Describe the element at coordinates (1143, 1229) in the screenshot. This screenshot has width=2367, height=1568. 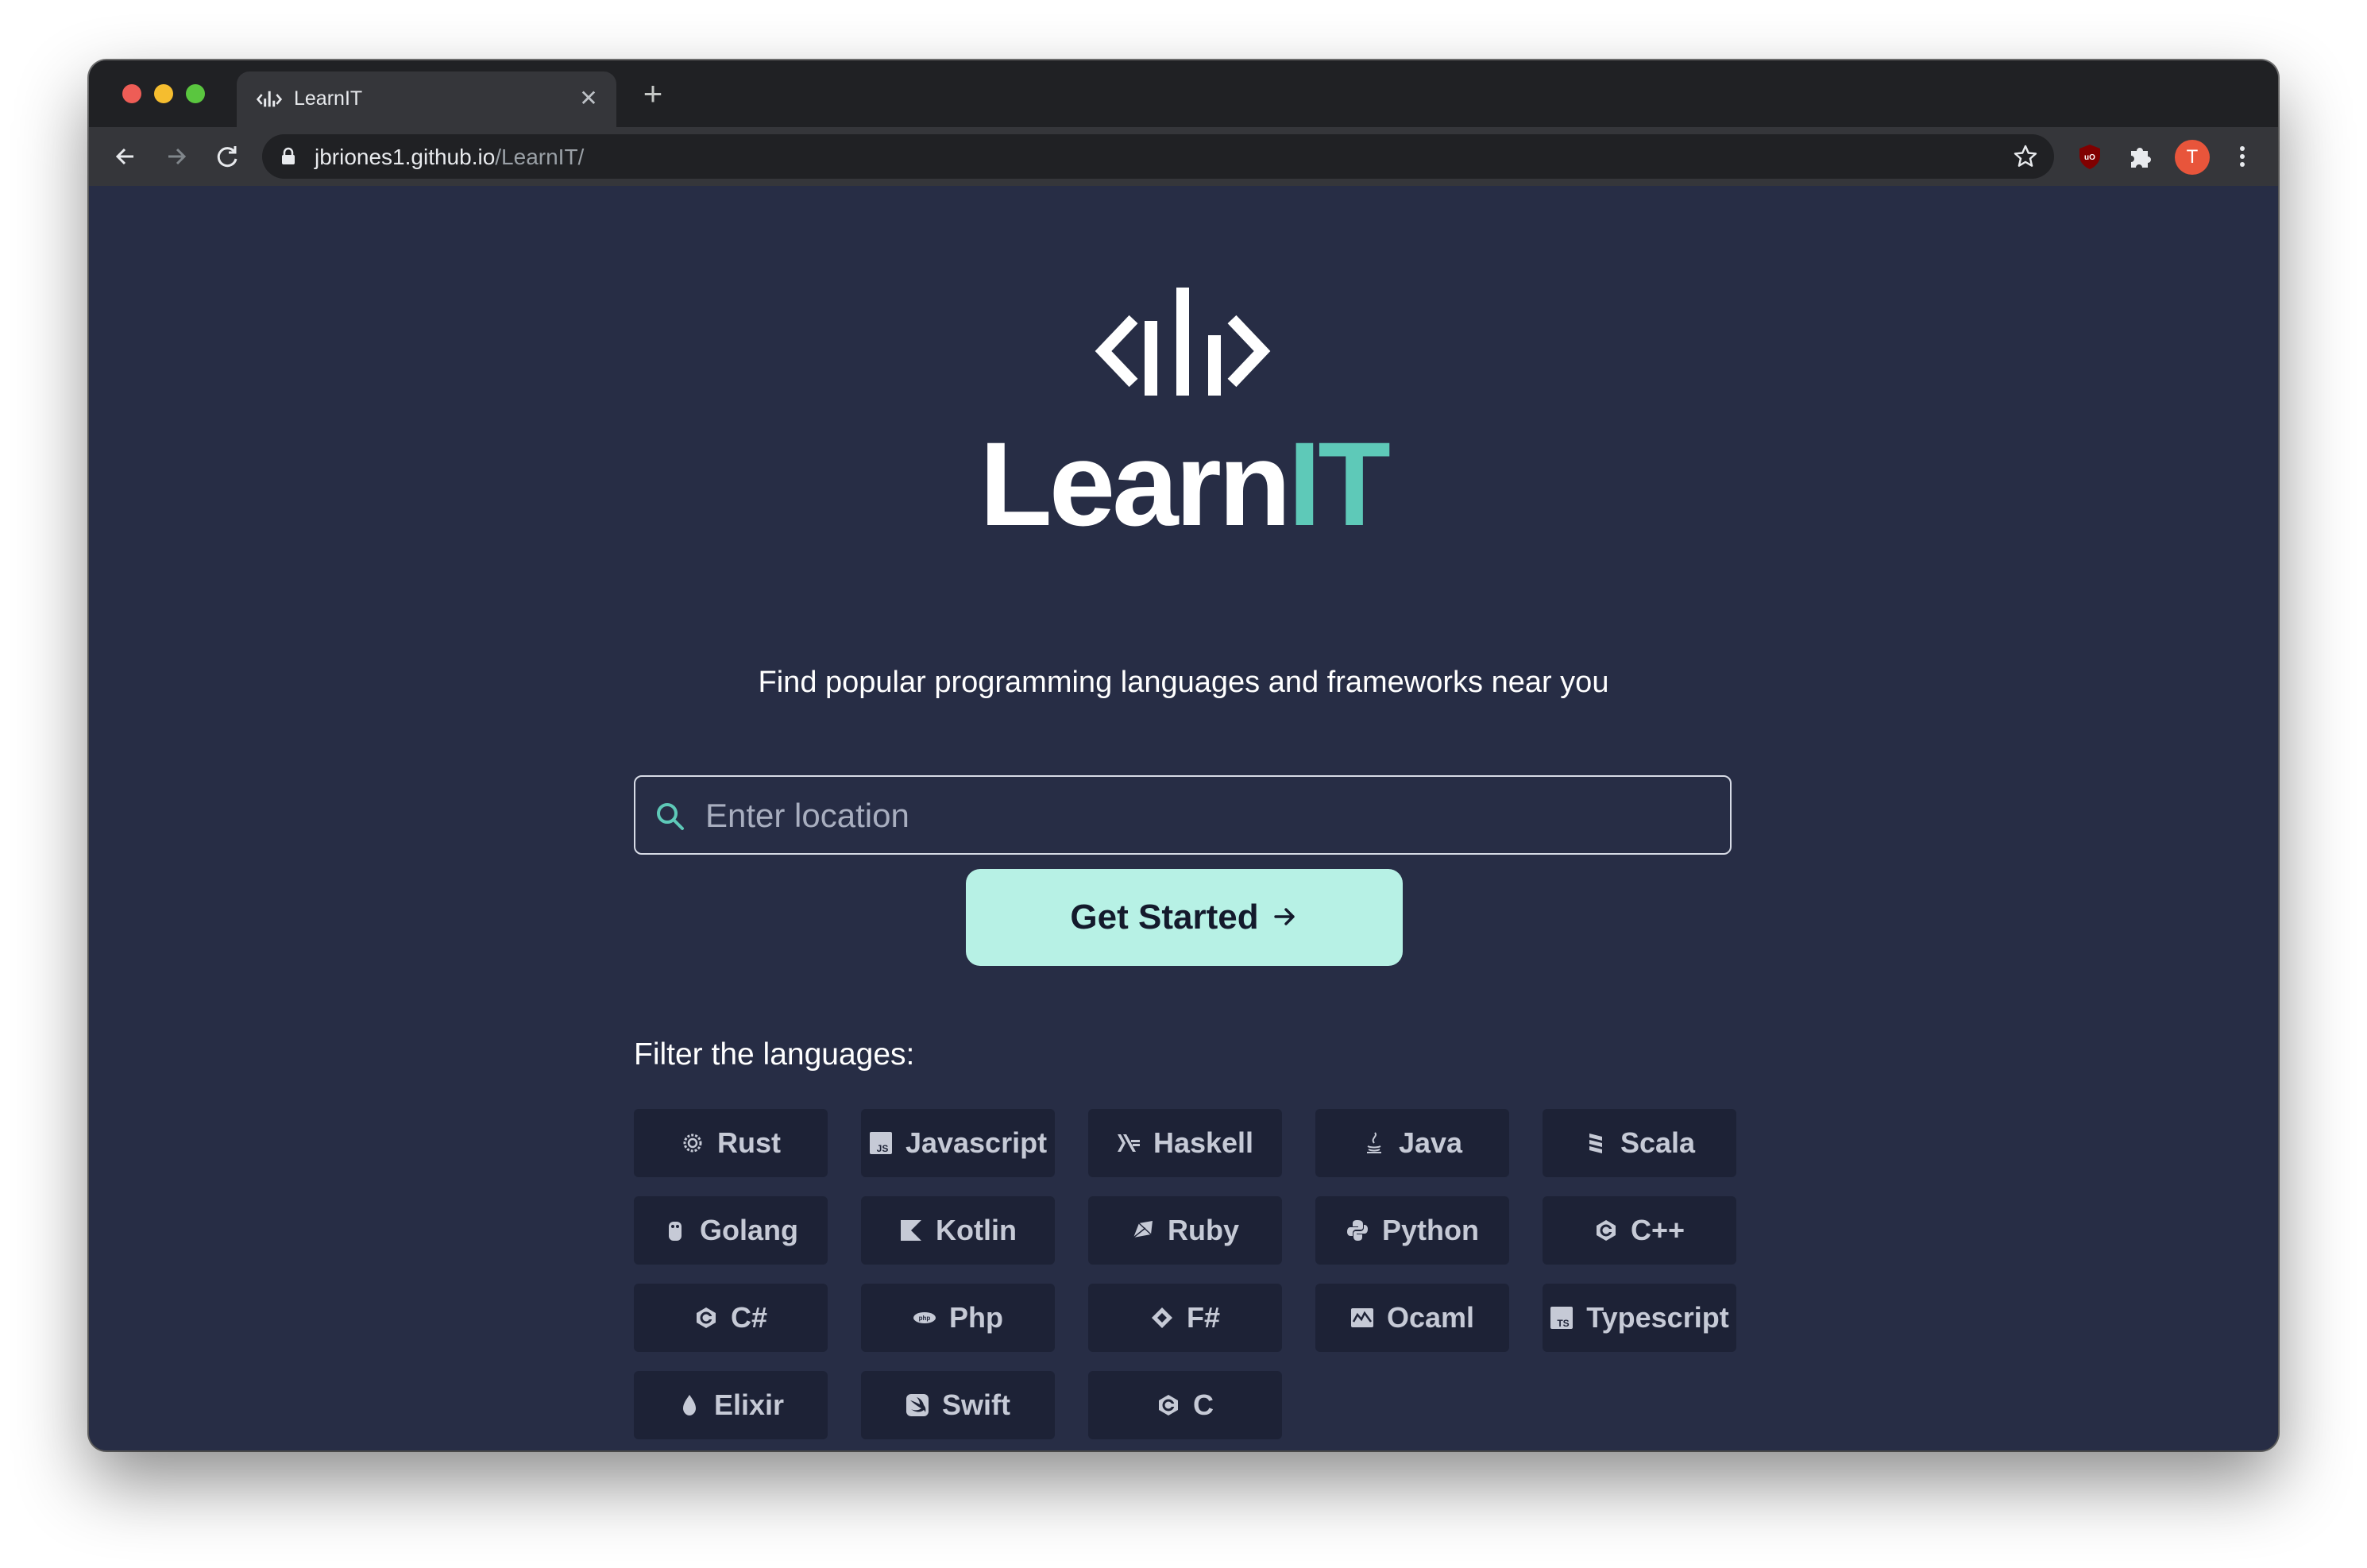
I see `ruby-icon` at that location.